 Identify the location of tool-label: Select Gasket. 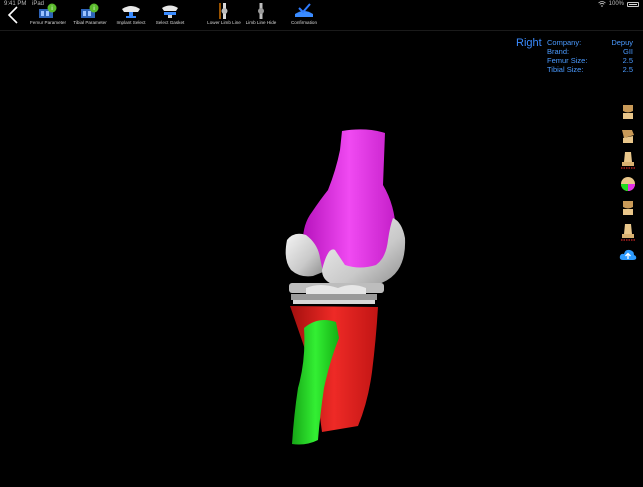
(170, 22).